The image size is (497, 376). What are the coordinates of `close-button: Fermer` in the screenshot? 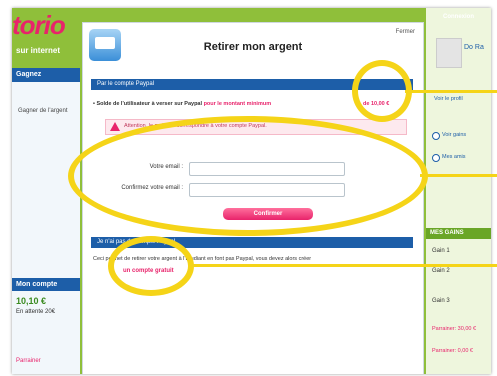 It's located at (405, 32).